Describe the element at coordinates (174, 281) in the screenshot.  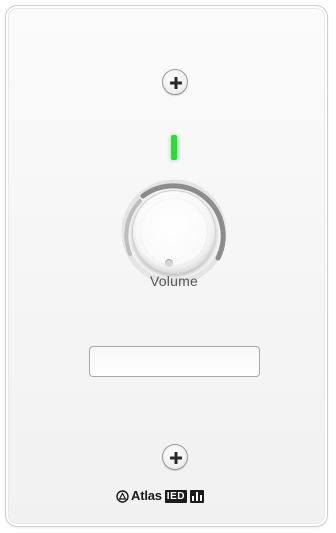
I see `volume-label: Volume` at that location.